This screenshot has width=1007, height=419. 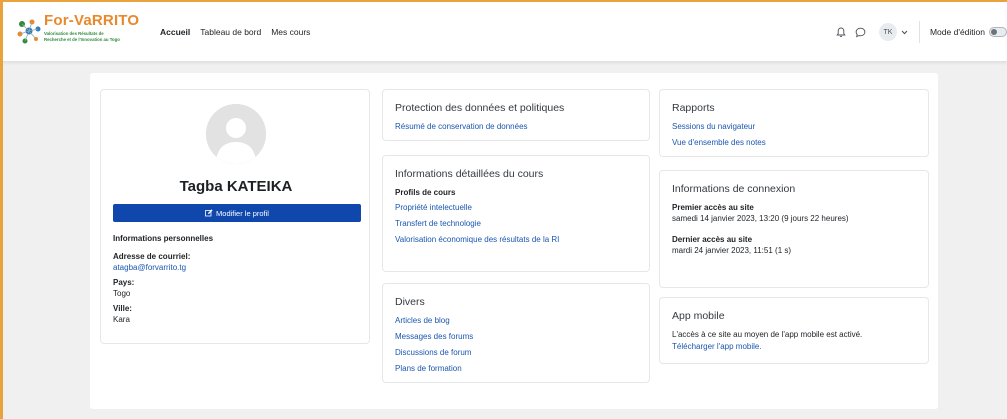 What do you see at coordinates (698, 316) in the screenshot?
I see `mobile-app-title: App mobile` at bounding box center [698, 316].